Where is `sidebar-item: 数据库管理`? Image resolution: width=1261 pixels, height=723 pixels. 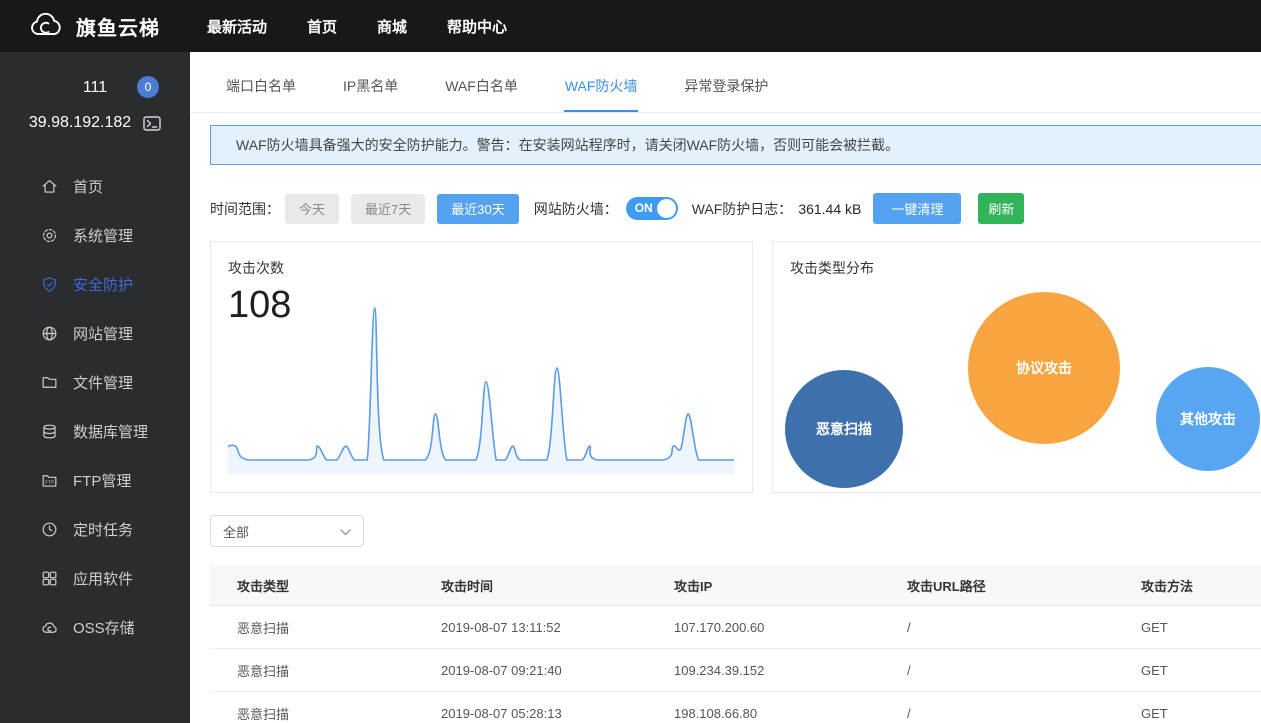
sidebar-item: 数据库管理 is located at coordinates (95, 431).